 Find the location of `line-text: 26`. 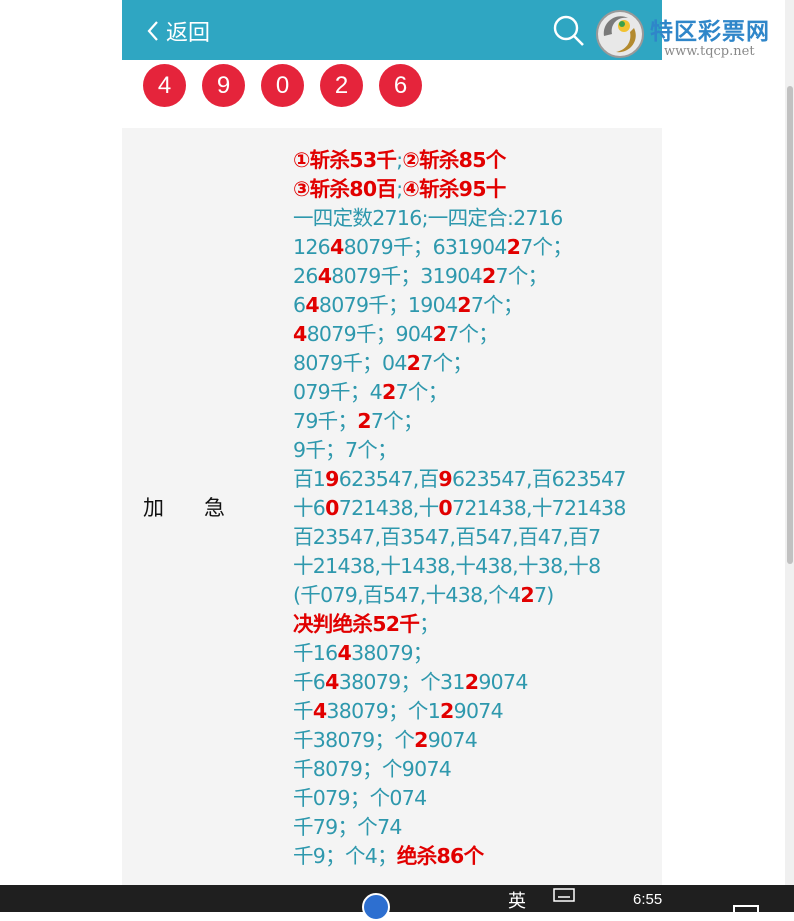

line-text: 26 is located at coordinates (305, 276).